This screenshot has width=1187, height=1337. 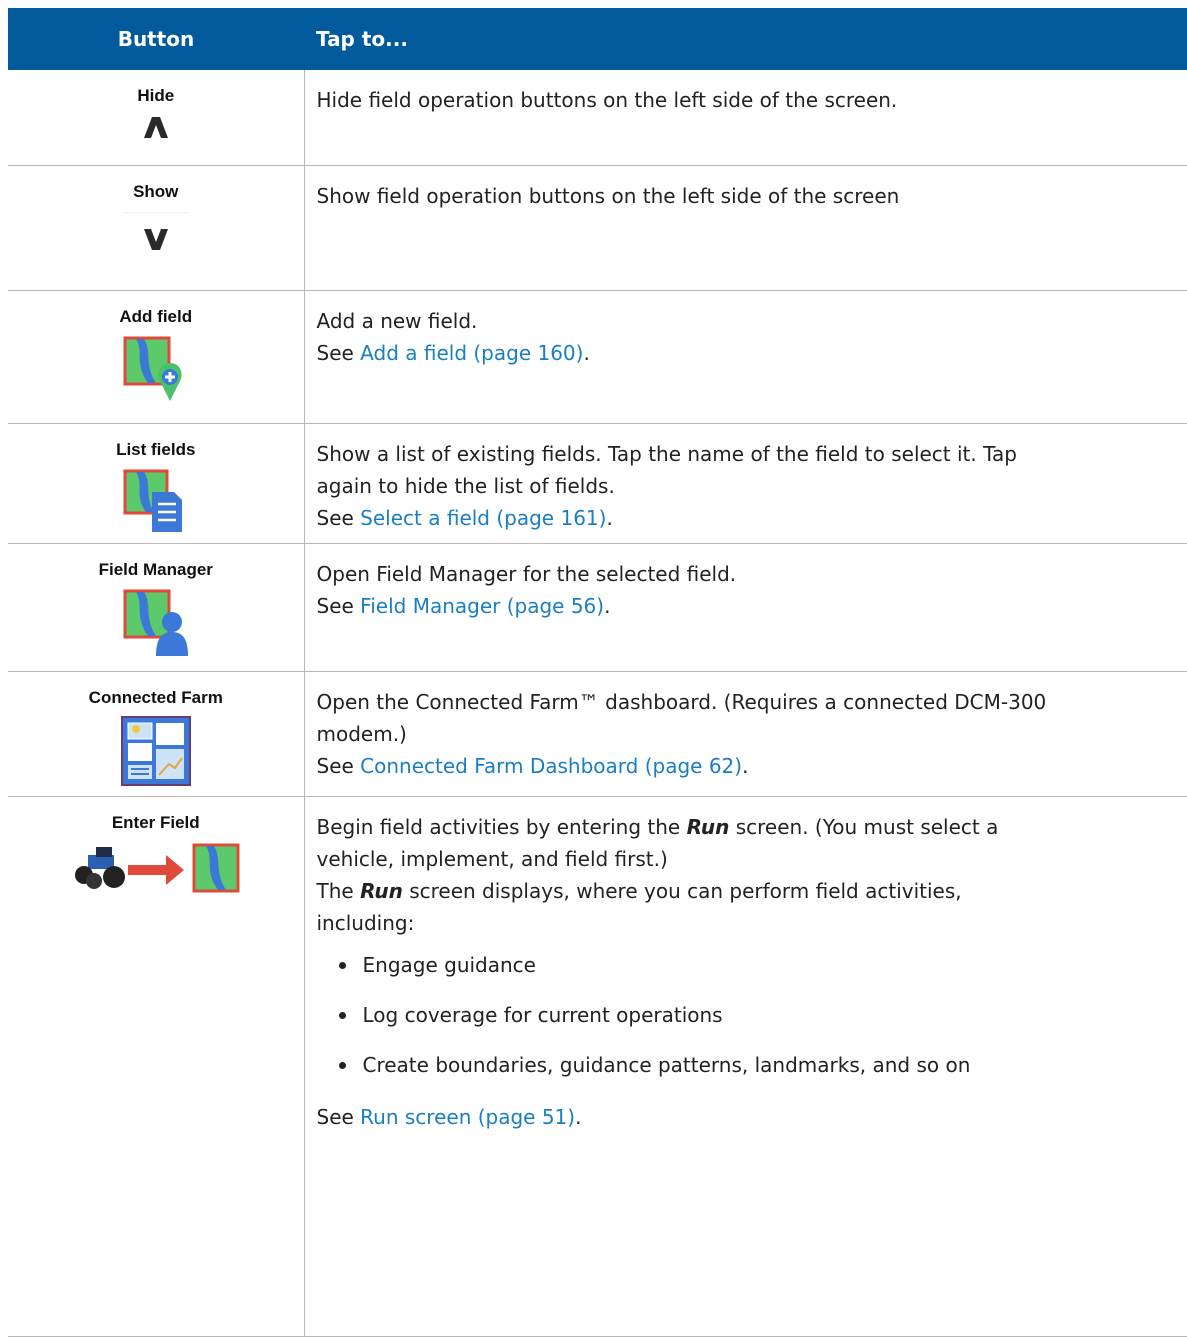 I want to click on see-also: See Run screen (page 51)., so click(x=746, y=1117).